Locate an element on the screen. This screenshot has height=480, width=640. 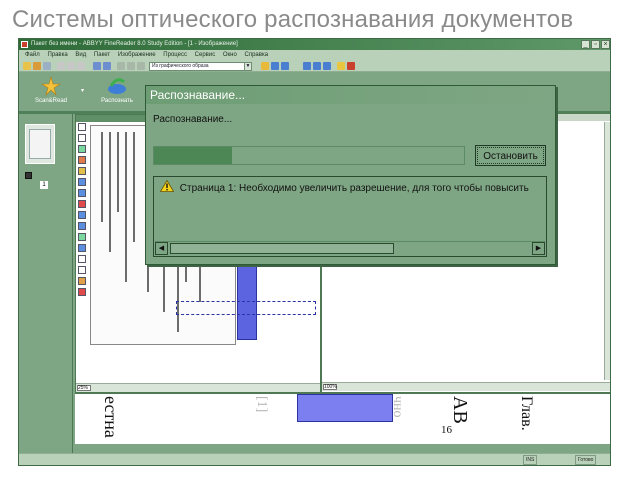
close-button: × is located at coordinates (605, 44).